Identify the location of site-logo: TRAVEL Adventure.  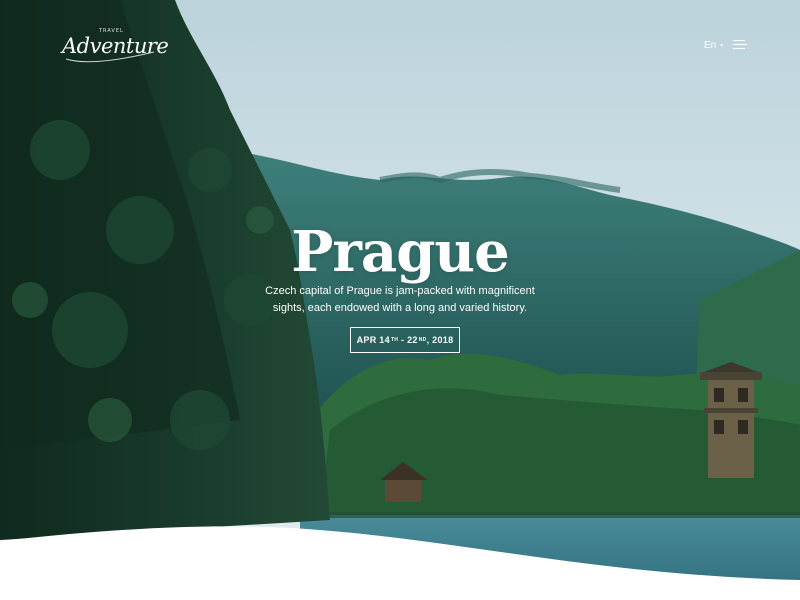
(115, 46).